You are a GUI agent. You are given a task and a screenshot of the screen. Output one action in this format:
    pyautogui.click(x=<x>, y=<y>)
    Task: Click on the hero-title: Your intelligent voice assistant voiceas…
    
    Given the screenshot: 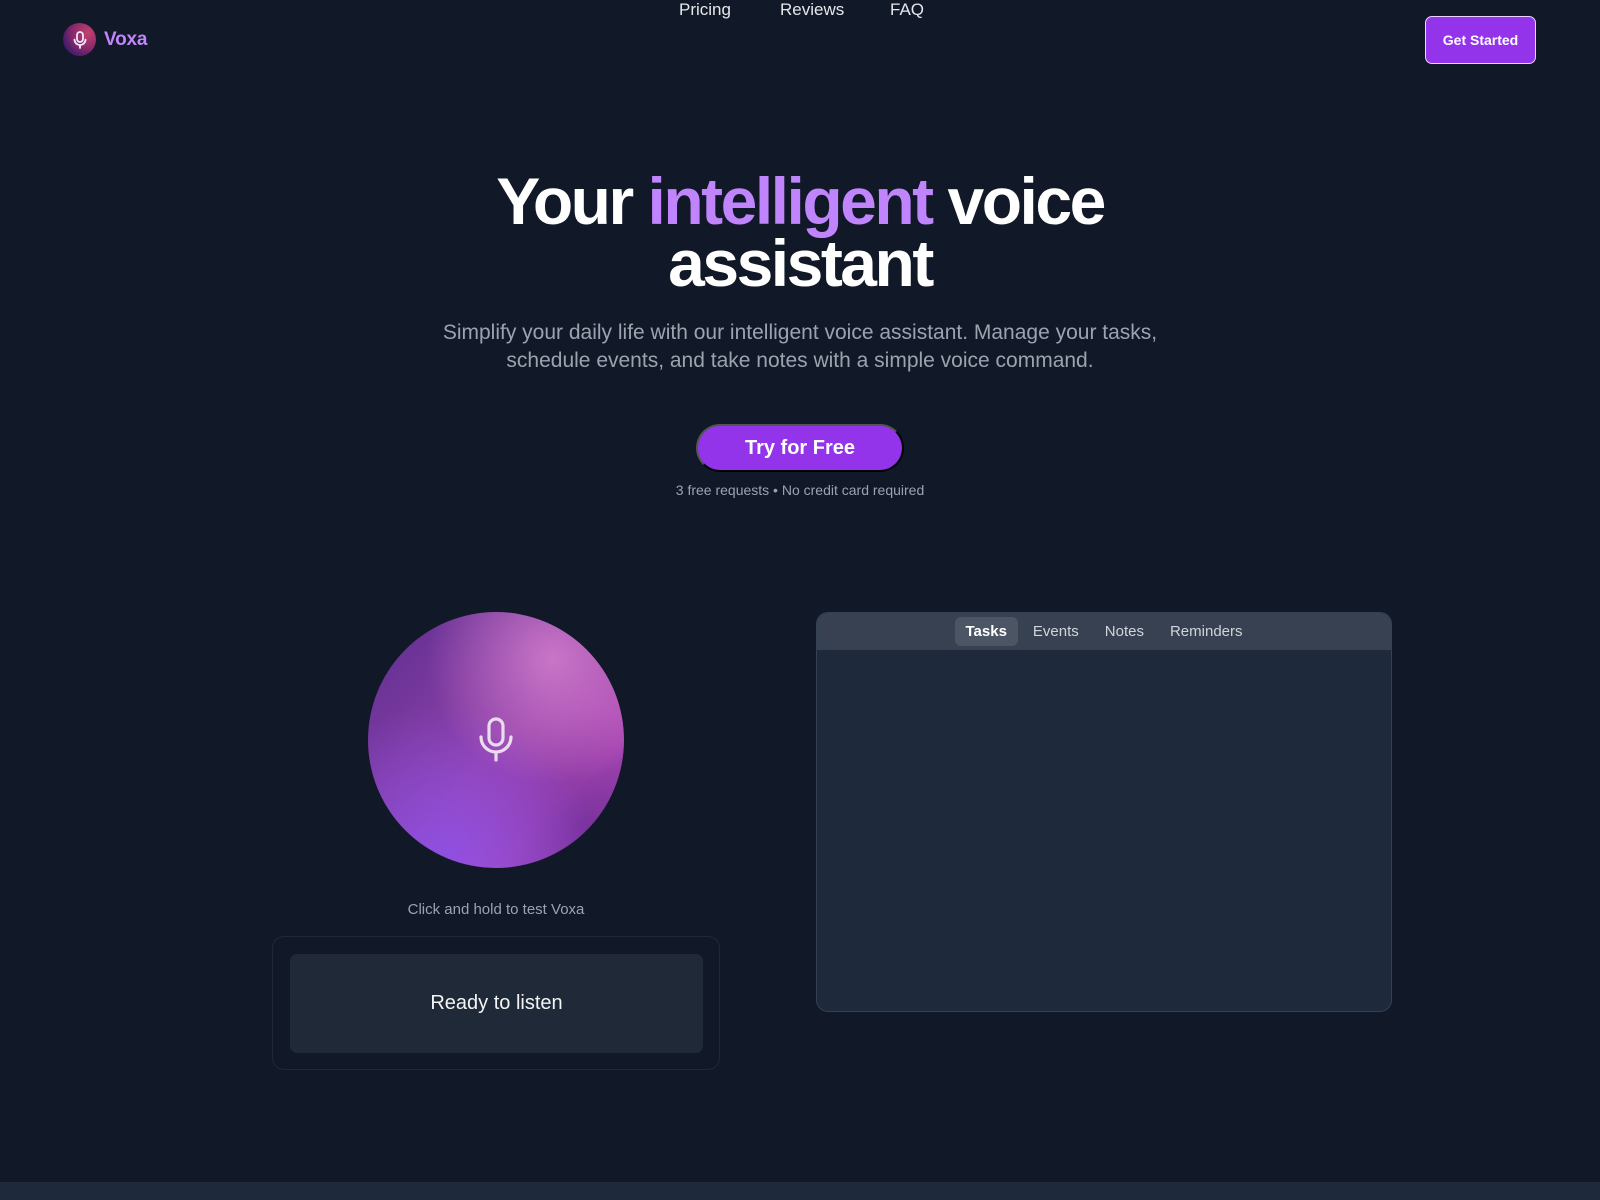 What is the action you would take?
    pyautogui.click(x=800, y=232)
    